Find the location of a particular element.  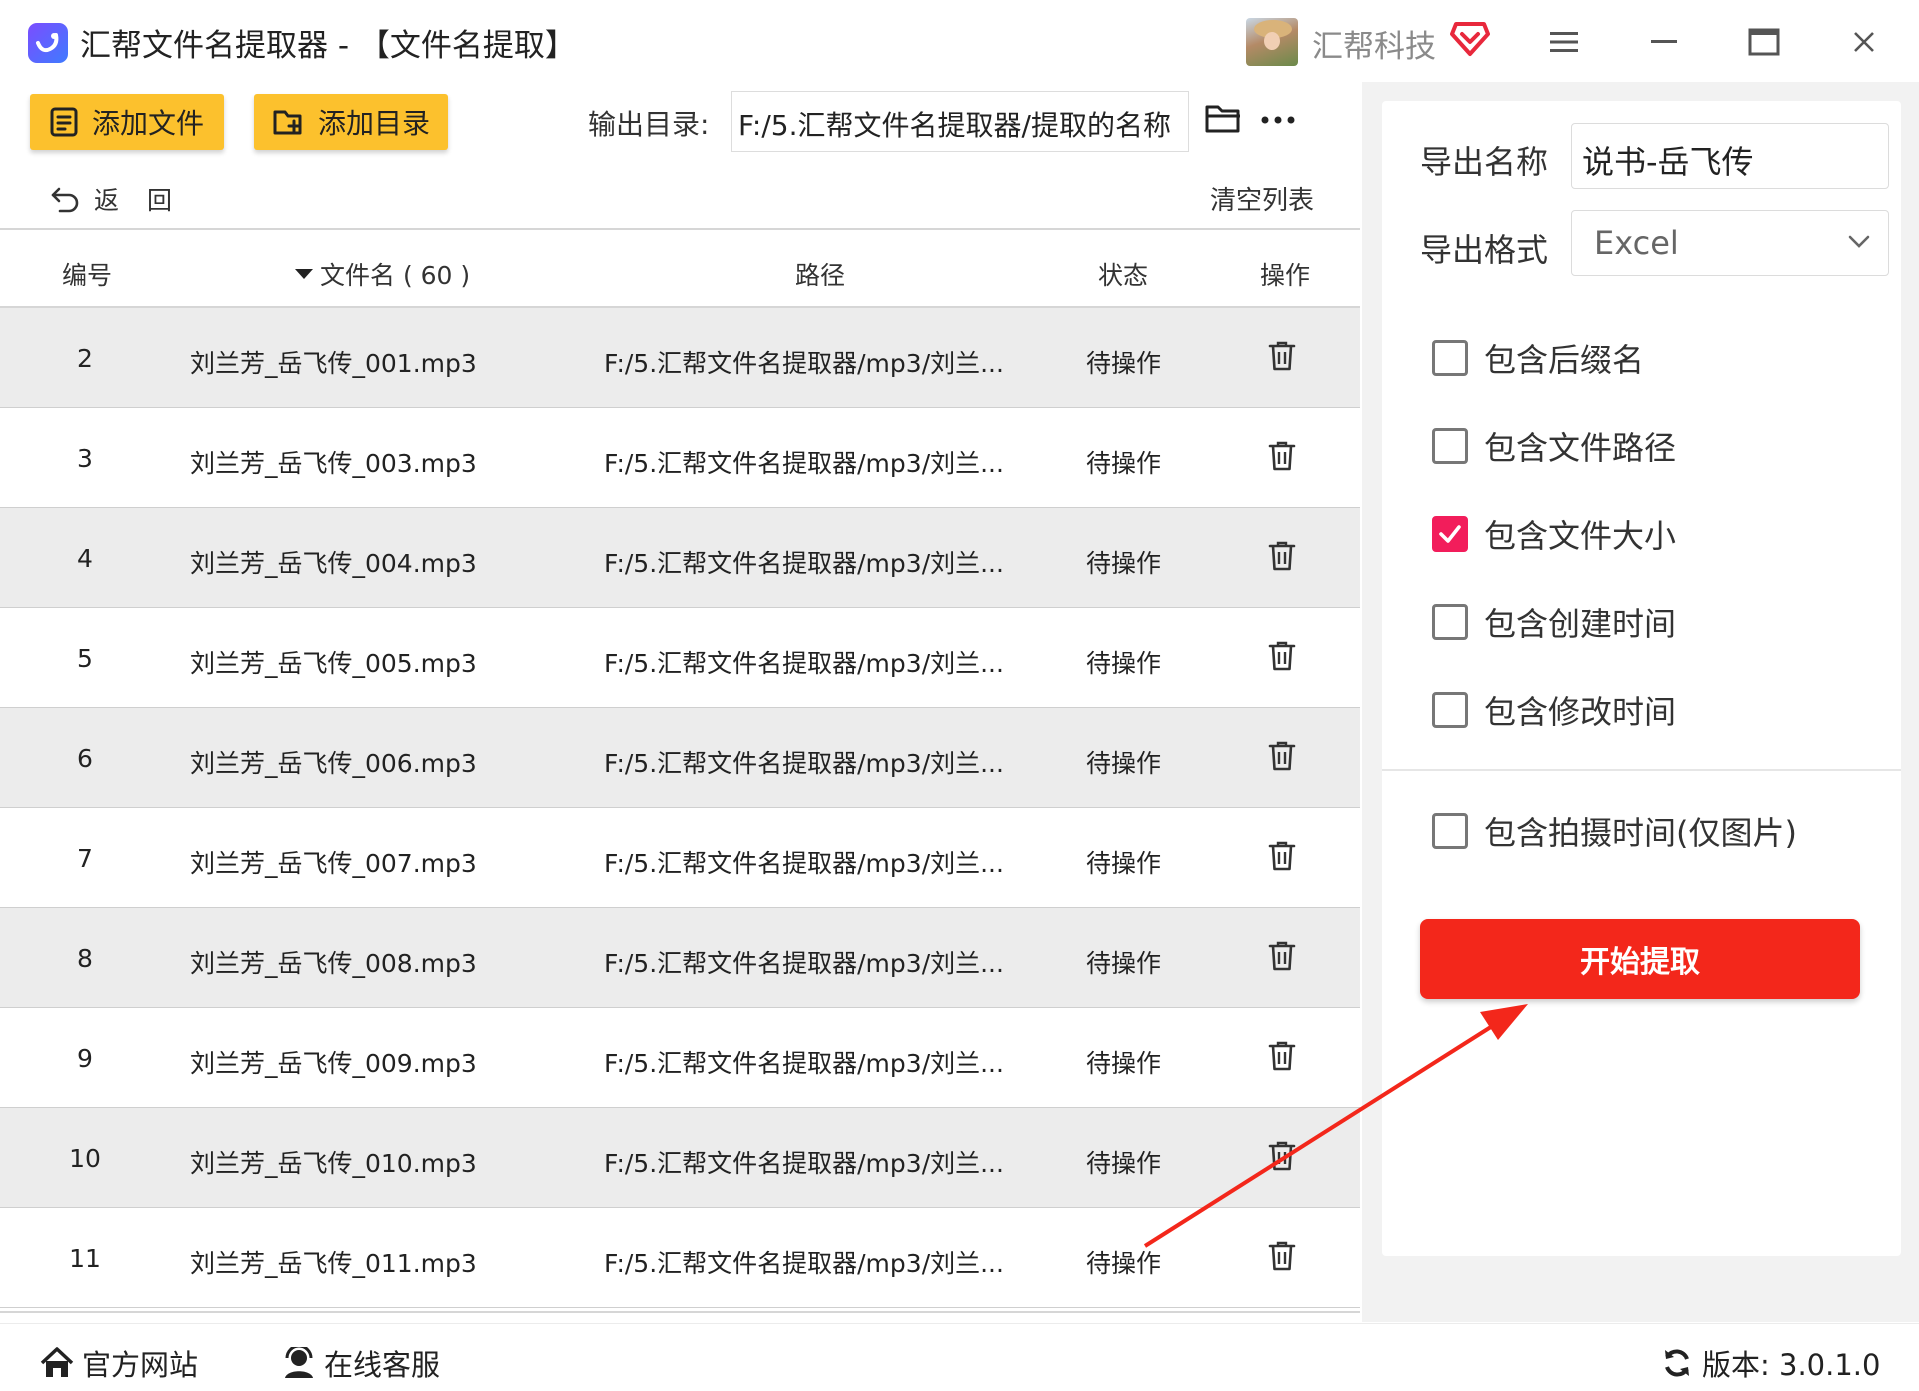

row-number: 4 is located at coordinates (85, 558).